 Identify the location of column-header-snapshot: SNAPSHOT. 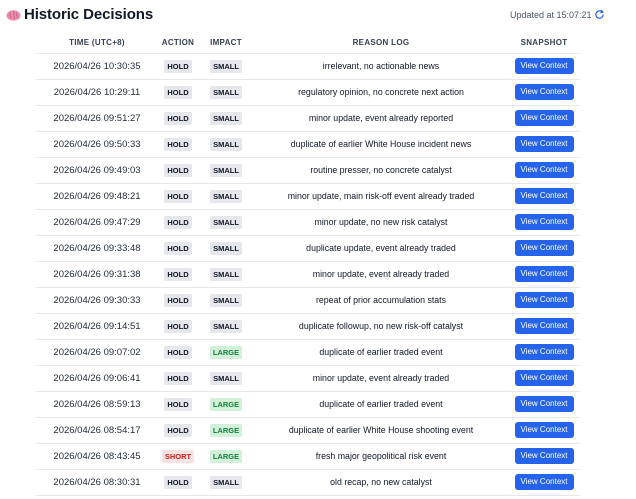
(544, 43).